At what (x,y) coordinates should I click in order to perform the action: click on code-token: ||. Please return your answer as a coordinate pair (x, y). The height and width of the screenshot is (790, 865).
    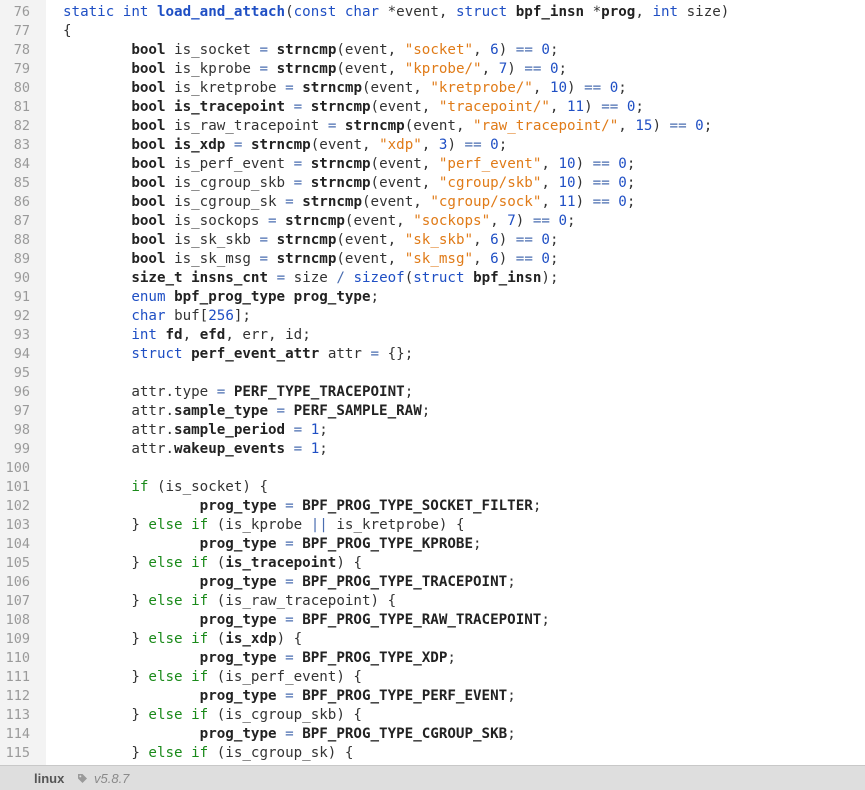
    Looking at the image, I should click on (323, 525).